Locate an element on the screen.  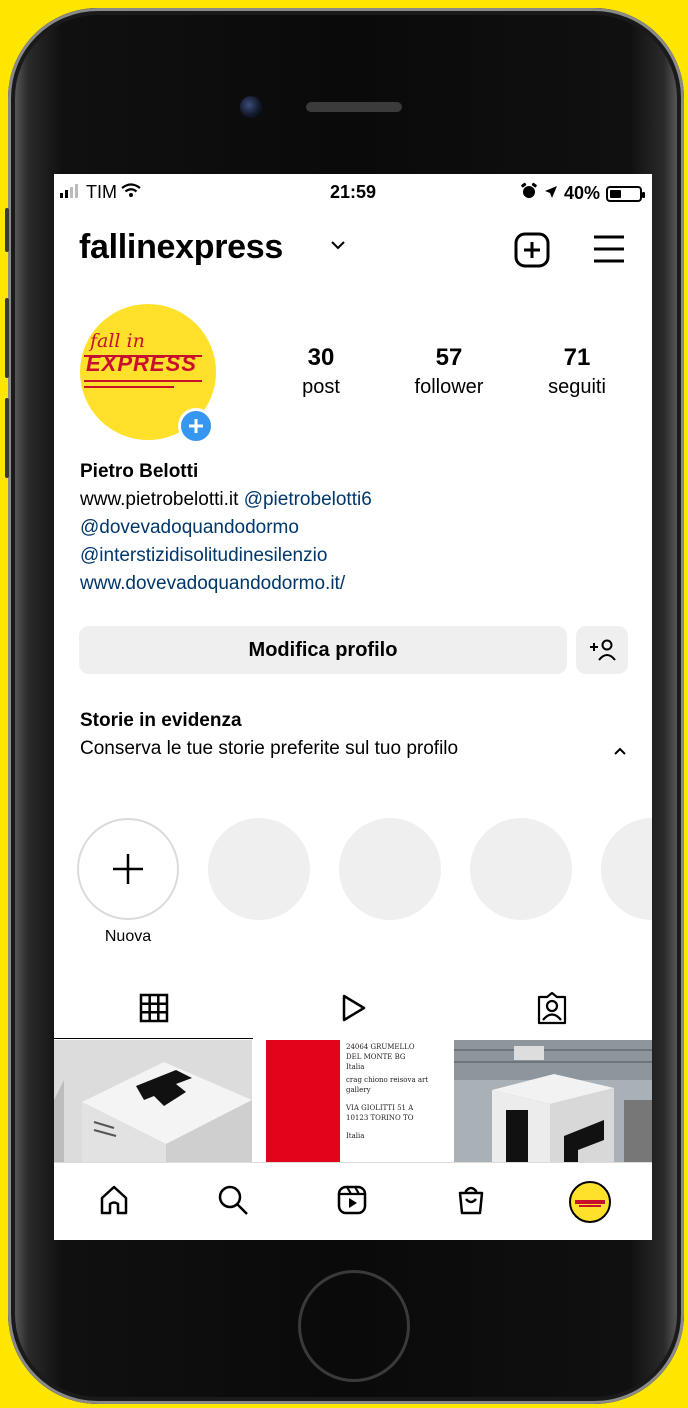
post-red-panel is located at coordinates (303, 1101).